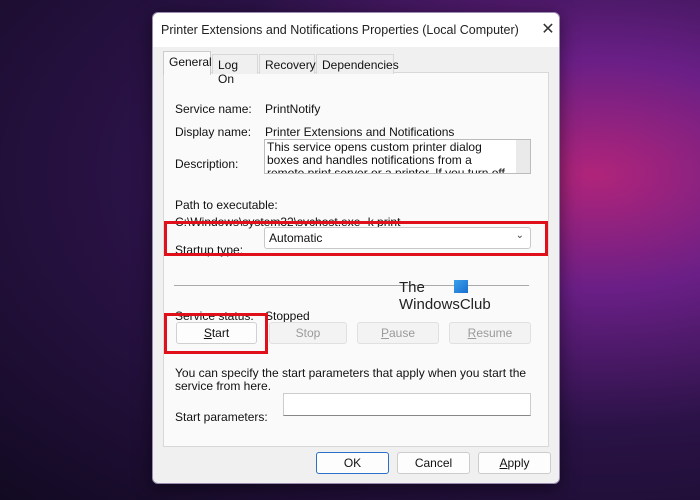  What do you see at coordinates (490, 333) in the screenshot?
I see `resume-button: Resume` at bounding box center [490, 333].